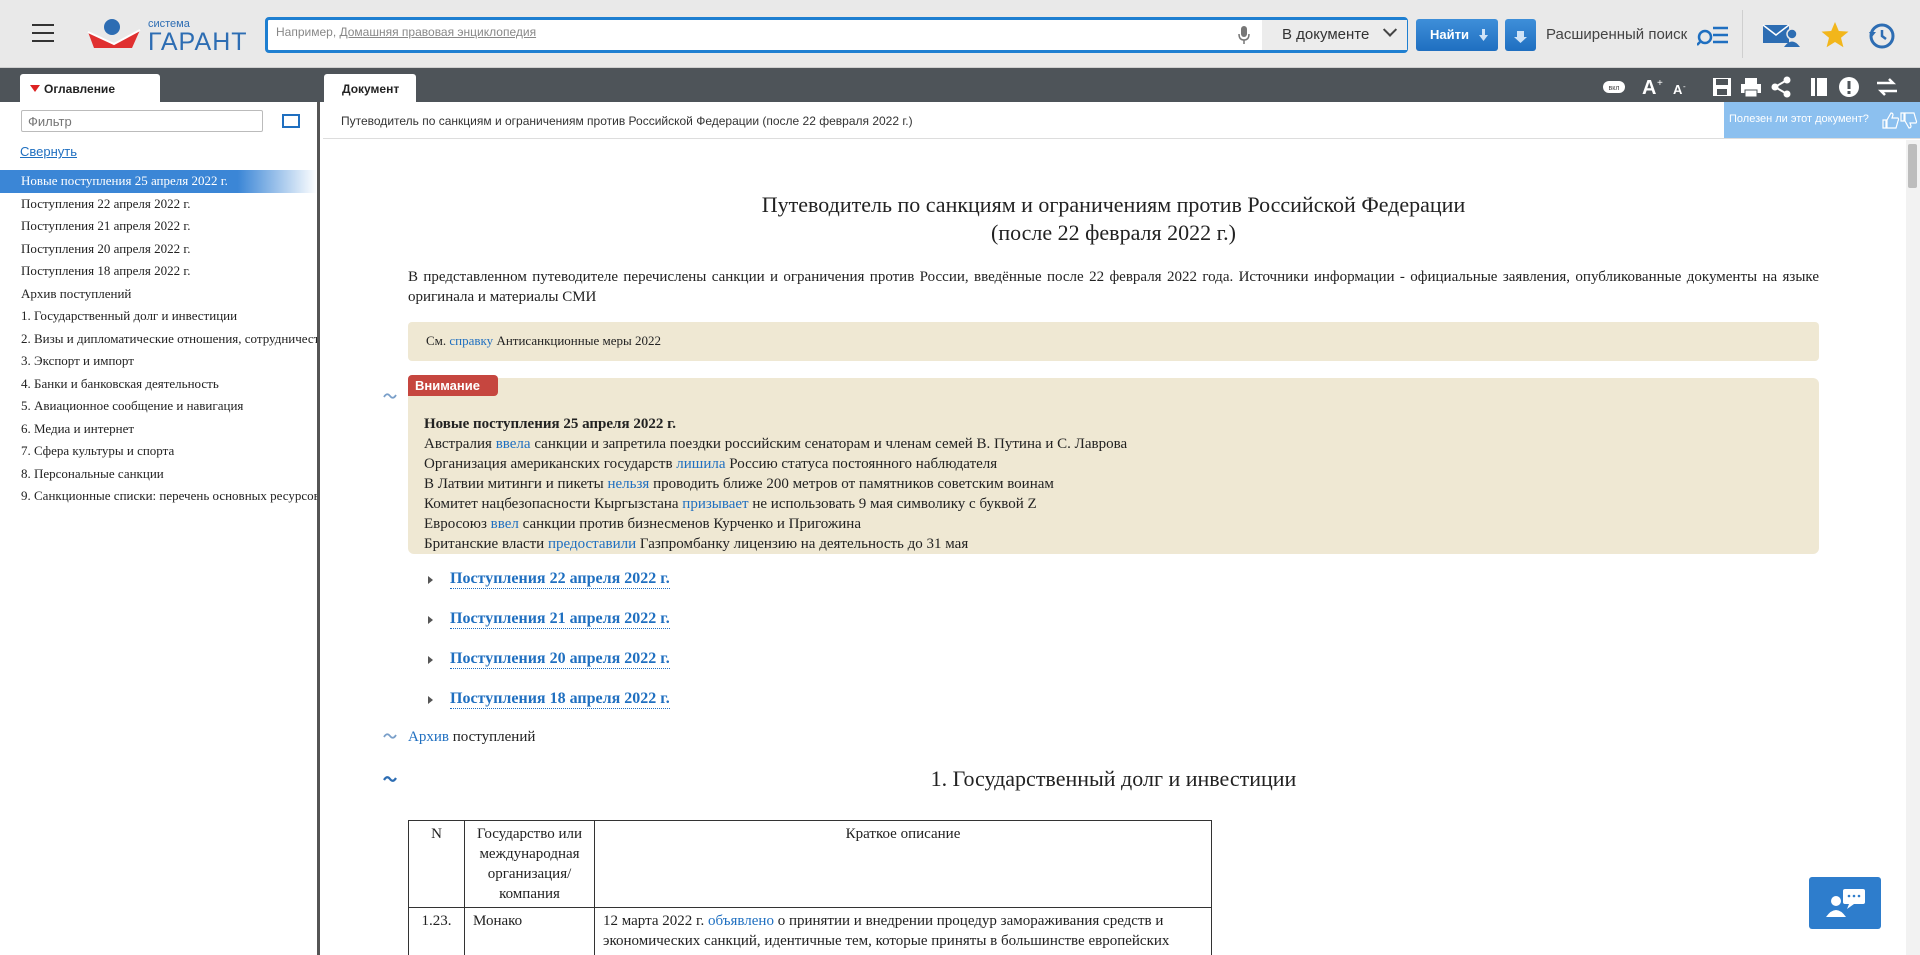 This screenshot has height=955, width=1920. What do you see at coordinates (430, 580) in the screenshot?
I see `triangle-right-icon` at bounding box center [430, 580].